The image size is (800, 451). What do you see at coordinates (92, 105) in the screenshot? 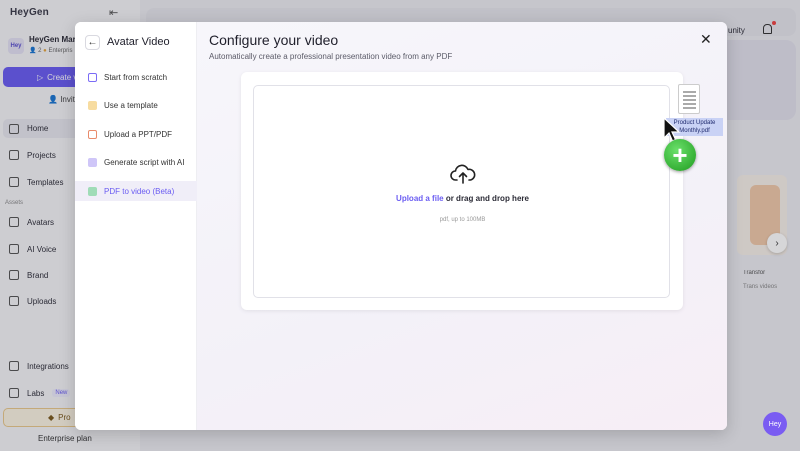
I see `template-icon` at bounding box center [92, 105].